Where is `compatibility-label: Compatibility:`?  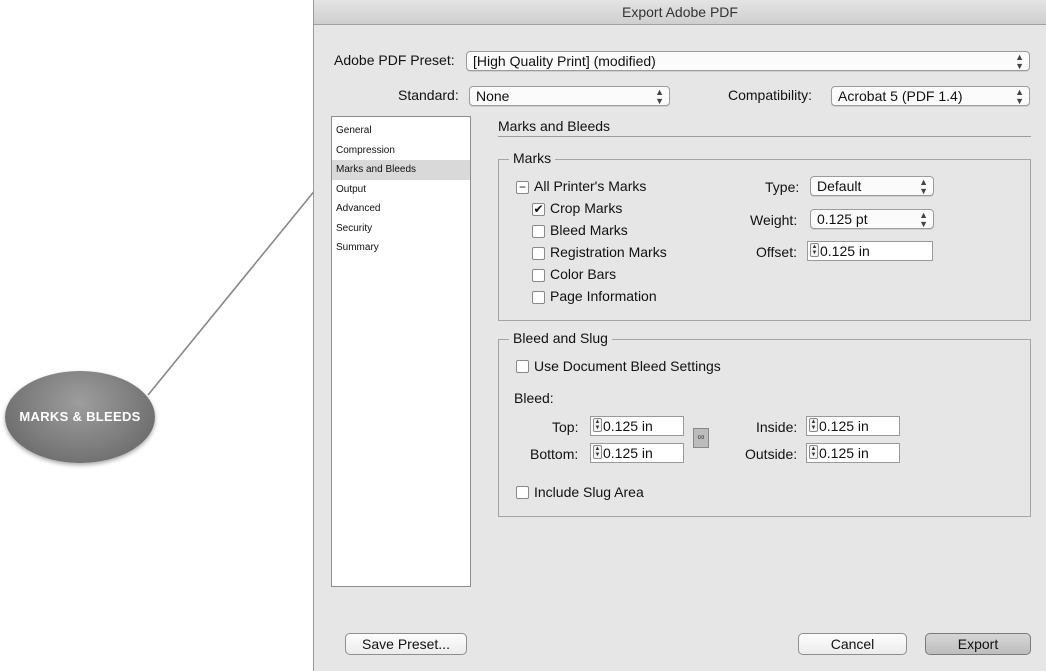
compatibility-label: Compatibility: is located at coordinates (770, 95).